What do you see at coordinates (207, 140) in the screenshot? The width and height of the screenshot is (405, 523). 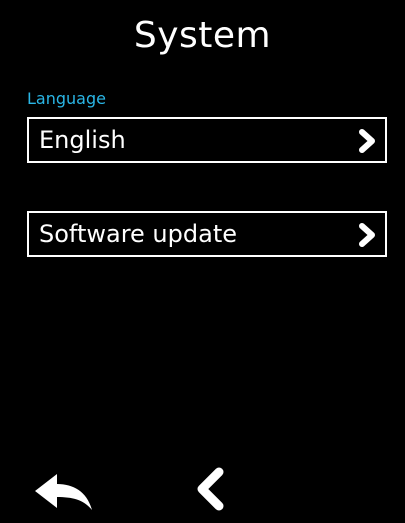 I see `language-button: English` at bounding box center [207, 140].